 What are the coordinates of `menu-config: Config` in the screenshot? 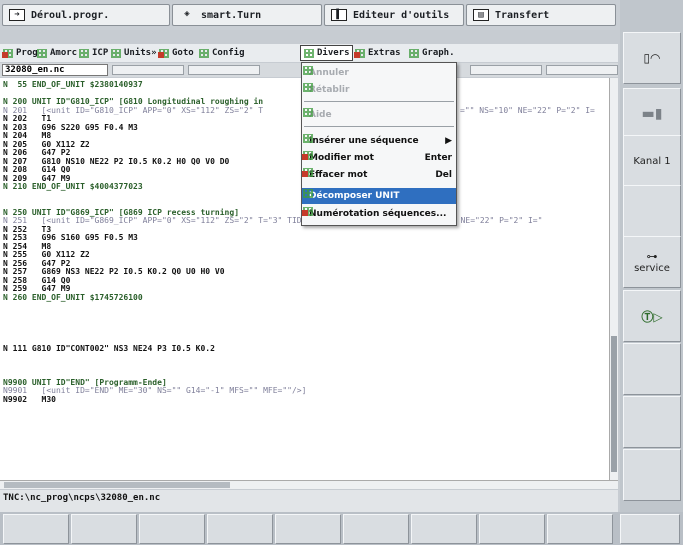 It's located at (221, 53).